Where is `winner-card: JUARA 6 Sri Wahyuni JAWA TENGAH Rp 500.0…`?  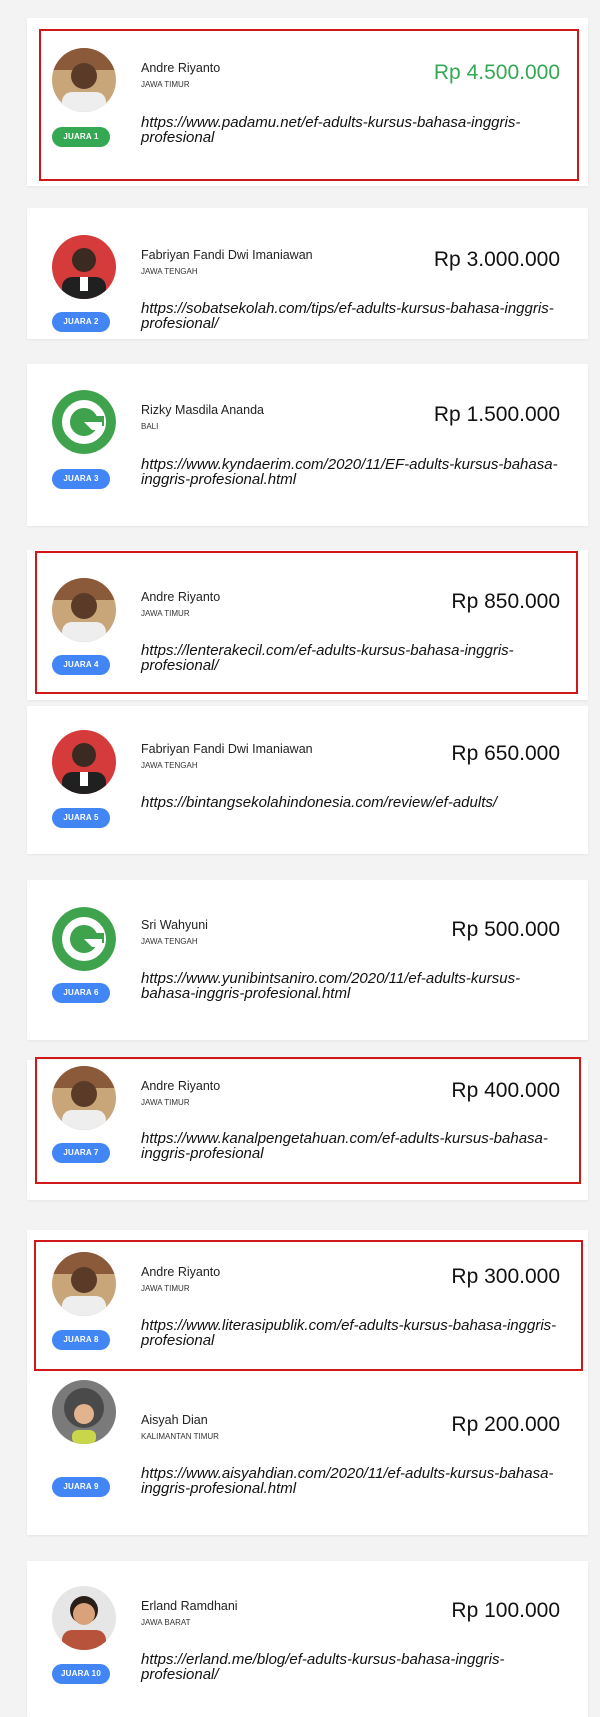 winner-card: JUARA 6 Sri Wahyuni JAWA TENGAH Rp 500.0… is located at coordinates (307, 960).